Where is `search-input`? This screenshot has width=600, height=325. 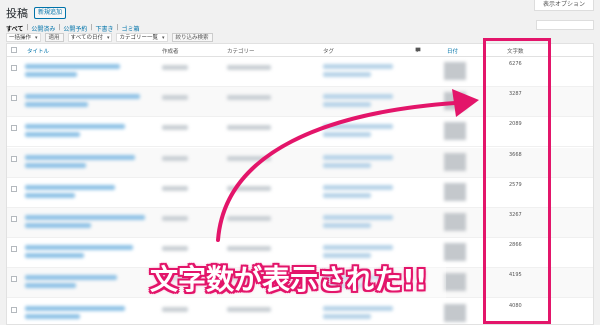 search-input is located at coordinates (565, 25).